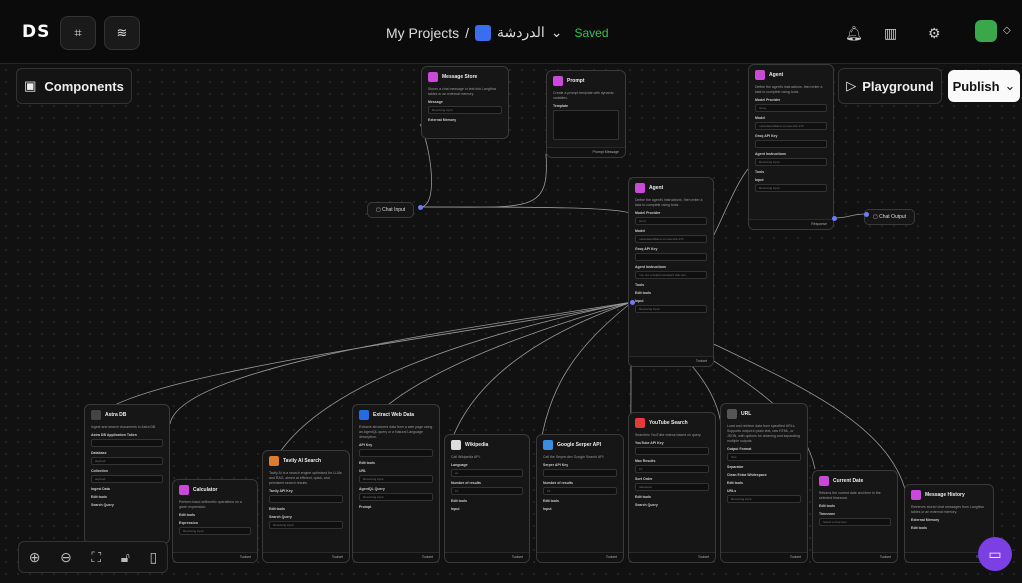 This screenshot has height=583, width=1022. What do you see at coordinates (465, 110) in the screenshot?
I see `message-input: Receiving input` at bounding box center [465, 110].